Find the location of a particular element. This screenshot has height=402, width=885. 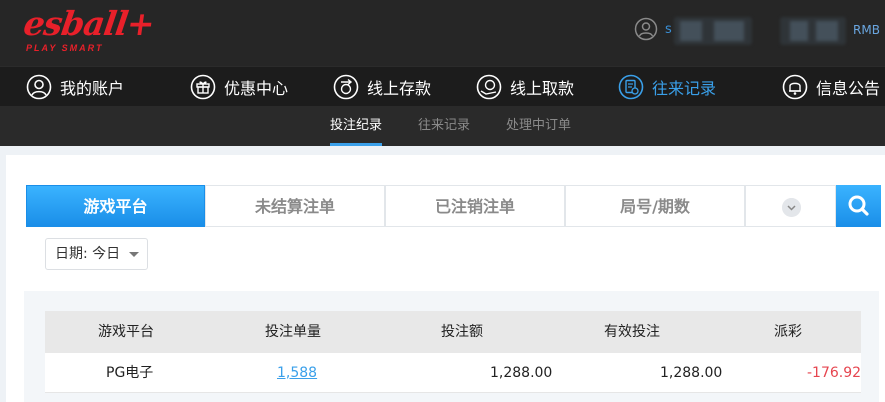

cell-payout: -176.92 is located at coordinates (834, 373).